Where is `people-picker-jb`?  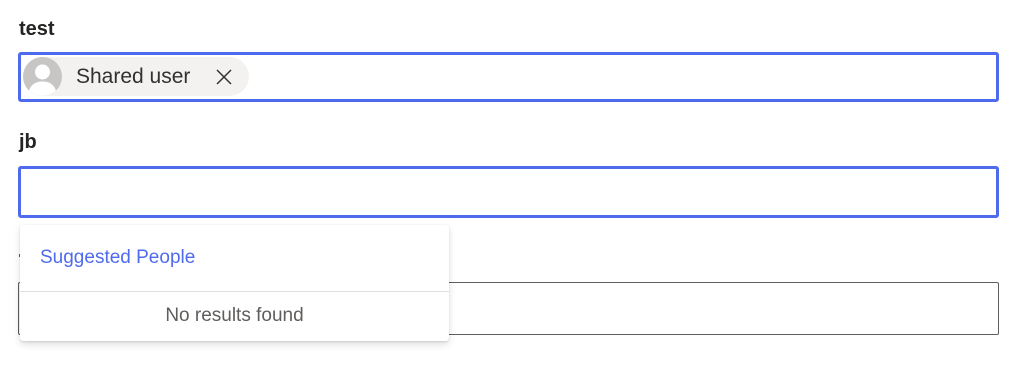 people-picker-jb is located at coordinates (508, 192).